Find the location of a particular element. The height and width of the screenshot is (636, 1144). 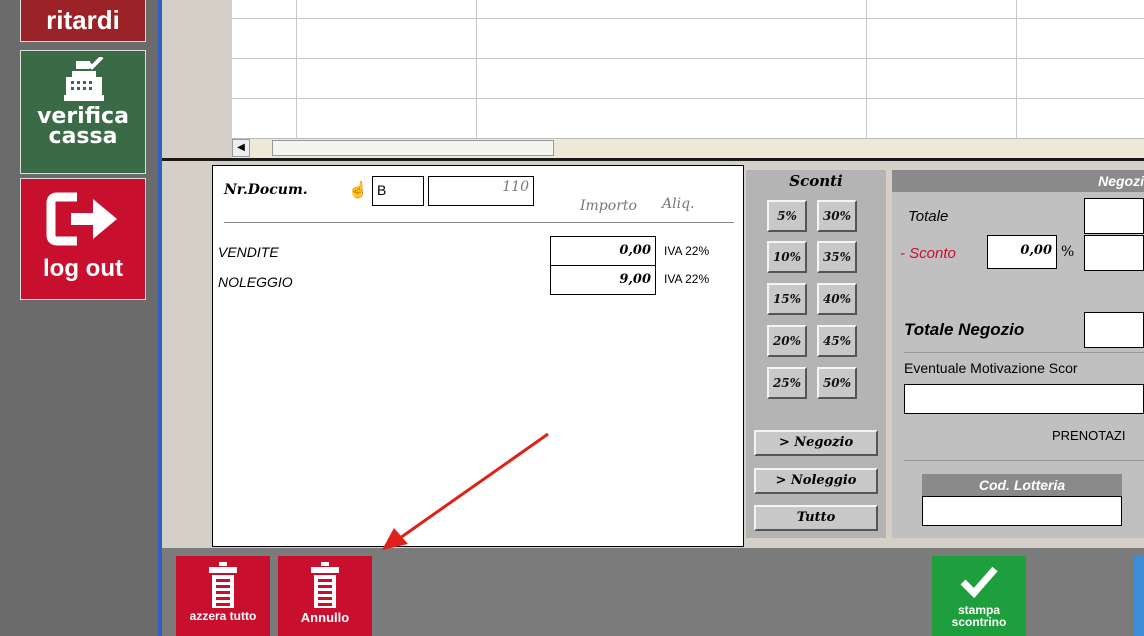

vendite-importo-field: 0,00 is located at coordinates (603, 251).